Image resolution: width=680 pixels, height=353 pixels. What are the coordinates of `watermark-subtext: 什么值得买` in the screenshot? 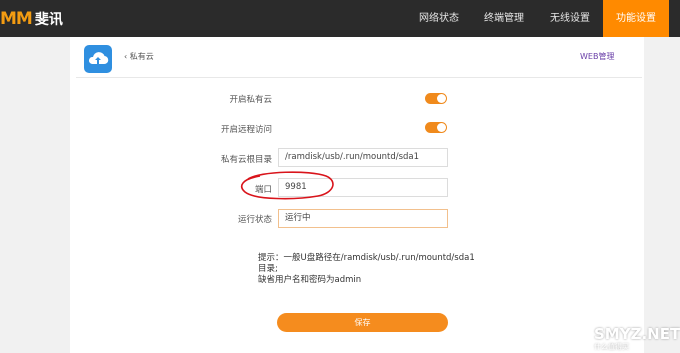 It's located at (611, 347).